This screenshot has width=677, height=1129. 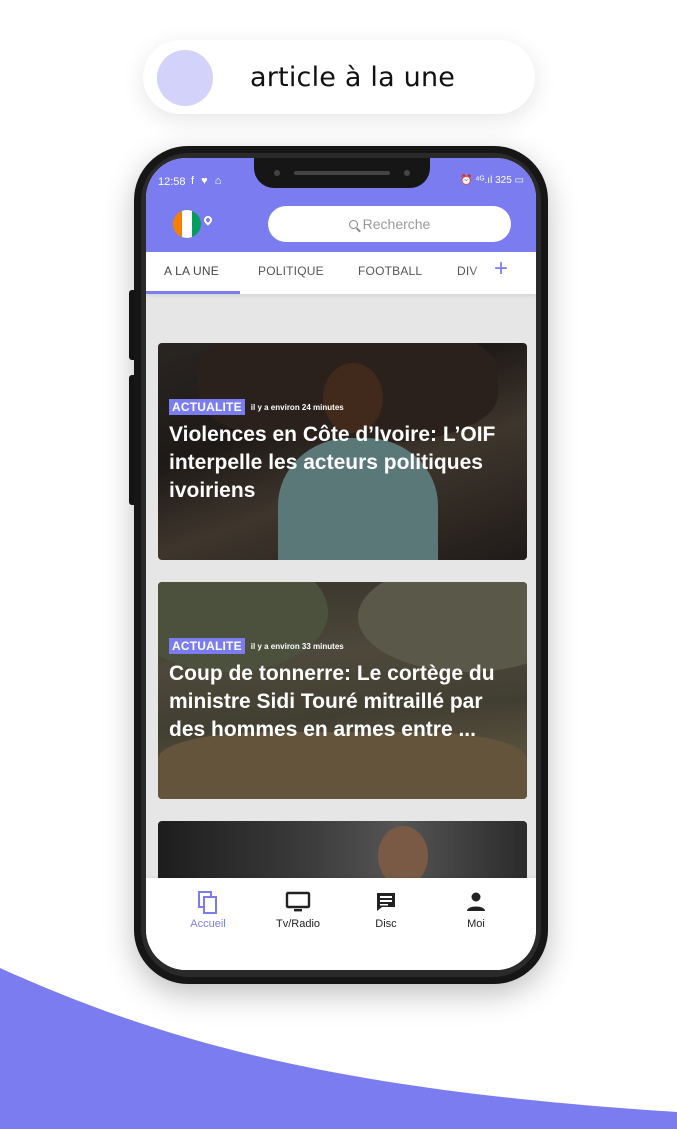 What do you see at coordinates (341, 914) in the screenshot?
I see `bottom-navigation: Accueil Tv/Radio Disc Moi` at bounding box center [341, 914].